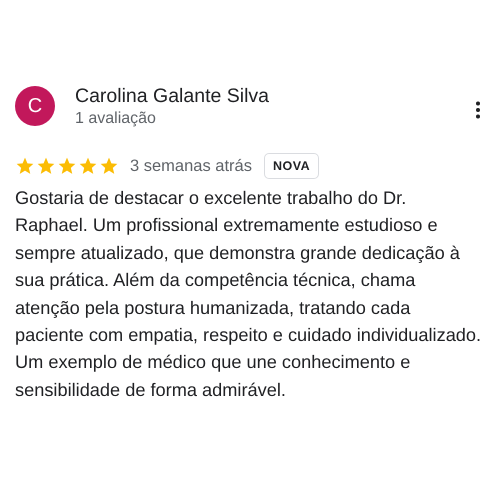 The height and width of the screenshot is (500, 500). I want to click on more-options-icon, so click(478, 110).